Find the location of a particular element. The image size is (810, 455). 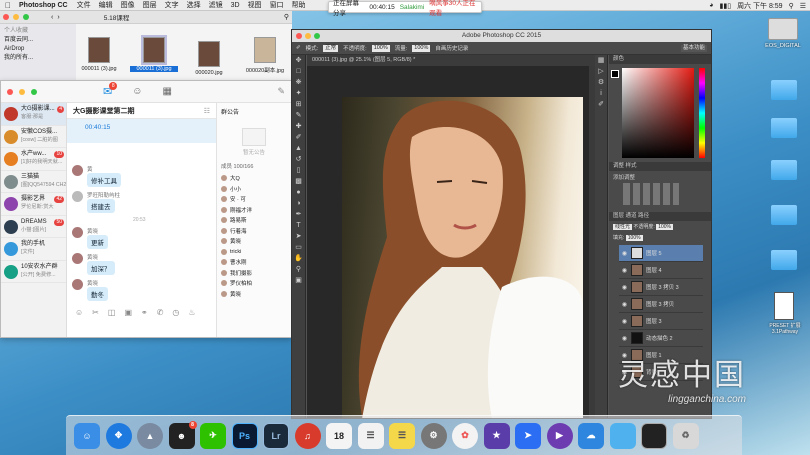

member-item: 安 · 可 is located at coordinates (254, 199).